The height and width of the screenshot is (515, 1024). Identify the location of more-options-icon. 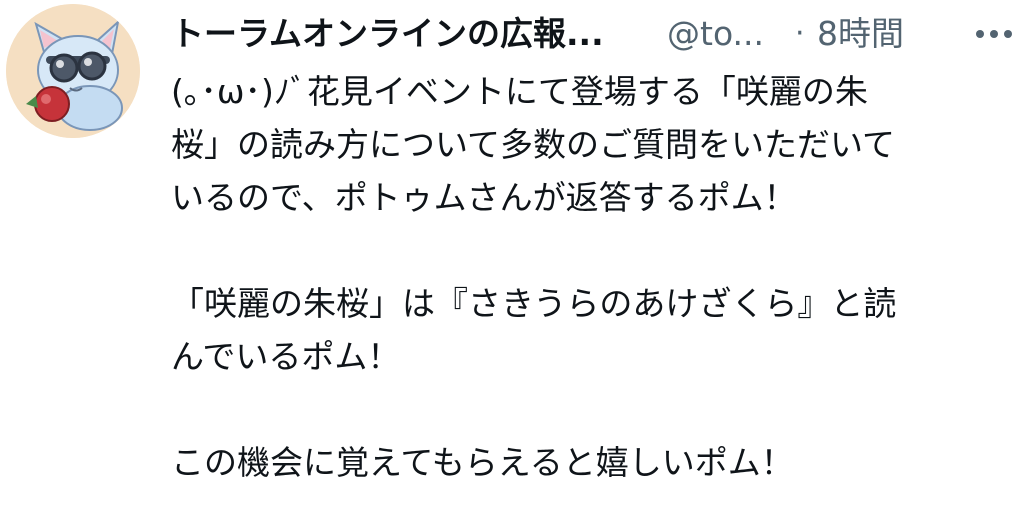
(994, 34).